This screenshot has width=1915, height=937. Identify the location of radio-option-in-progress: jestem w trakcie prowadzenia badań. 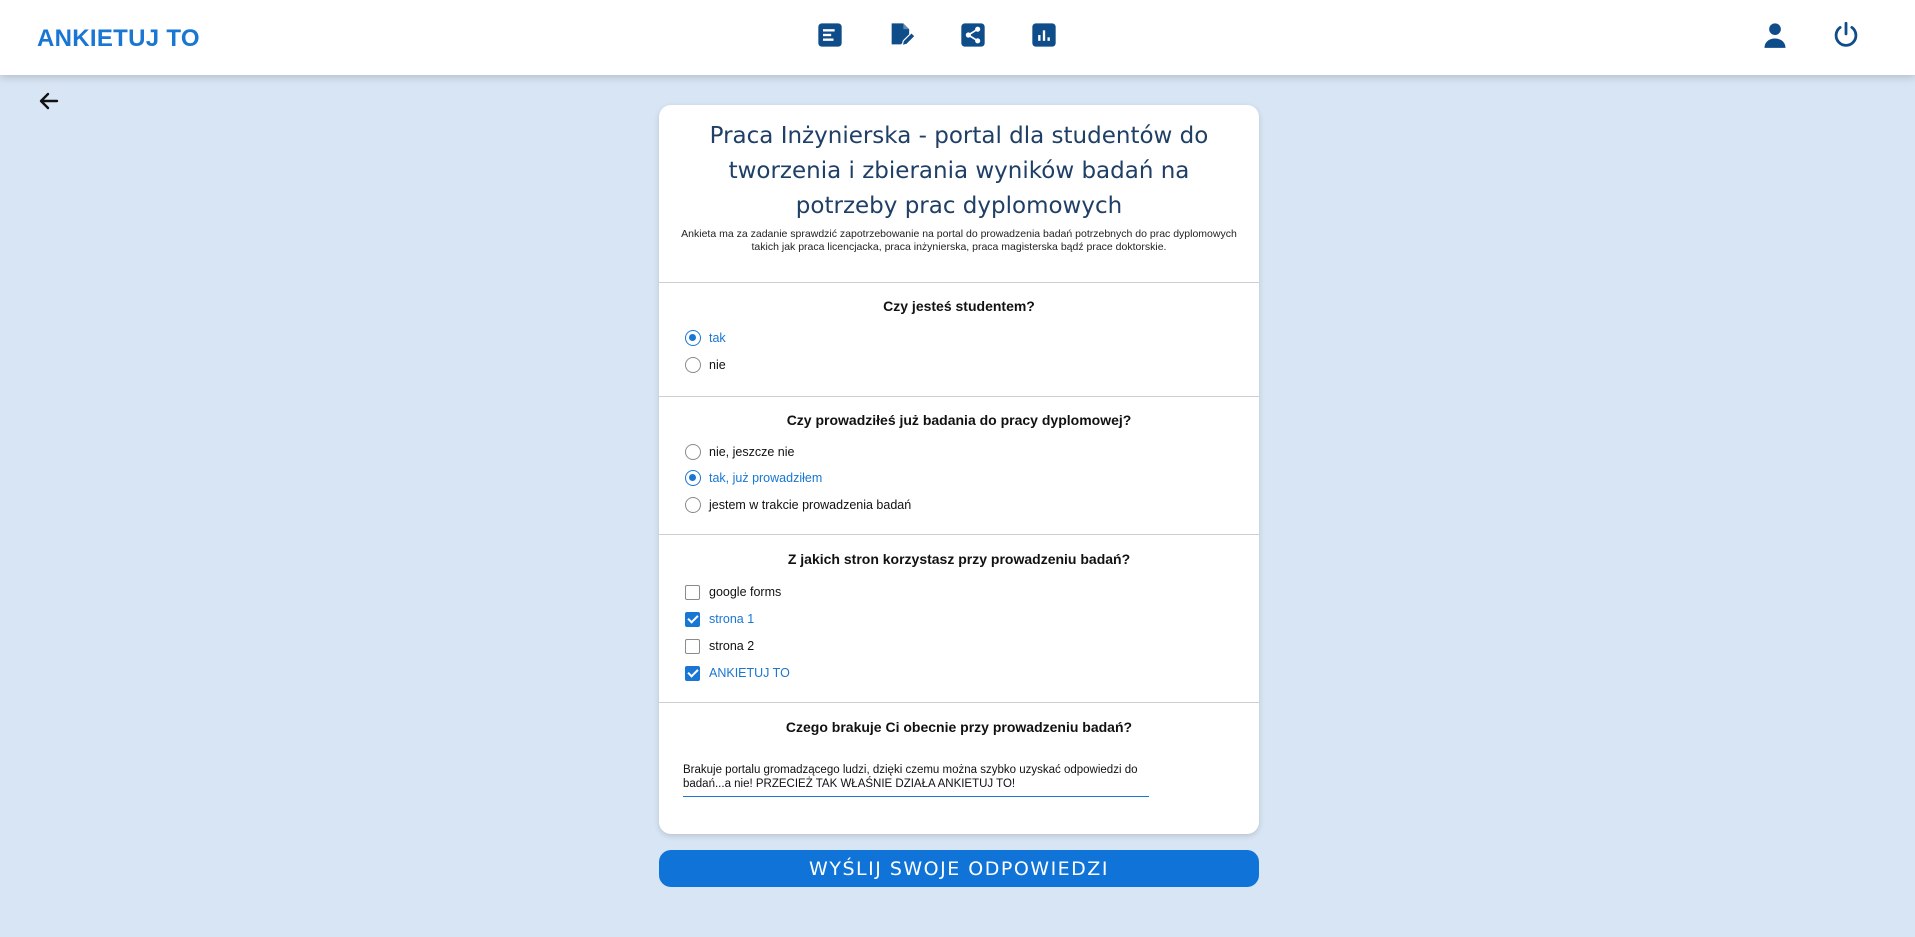
(798, 505).